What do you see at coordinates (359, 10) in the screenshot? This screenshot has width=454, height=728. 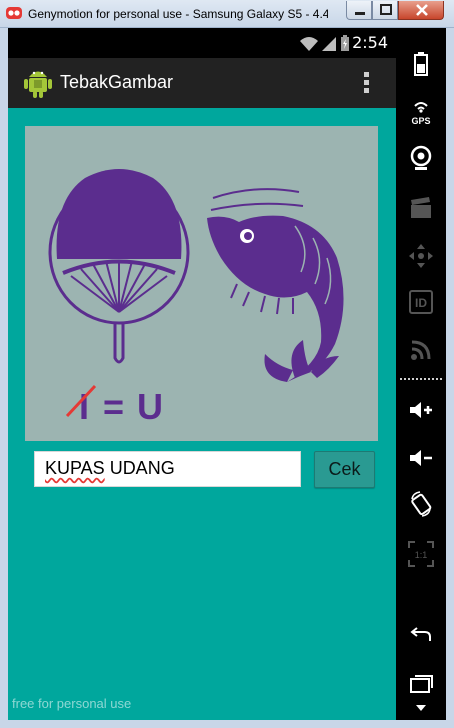 I see `minimize-button` at bounding box center [359, 10].